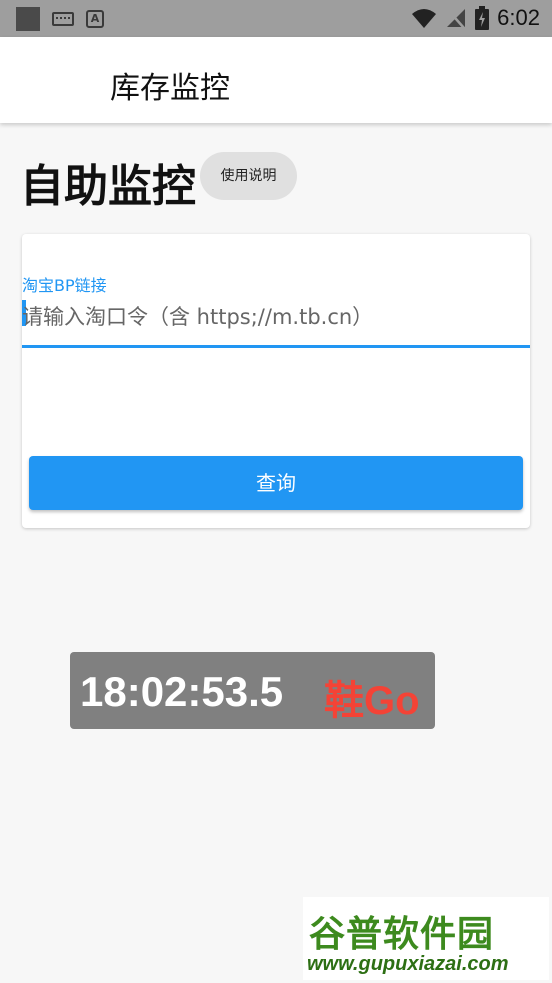 Image resolution: width=552 pixels, height=983 pixels. What do you see at coordinates (182, 691) in the screenshot?
I see `overlay-time: 18:02:53.5` at bounding box center [182, 691].